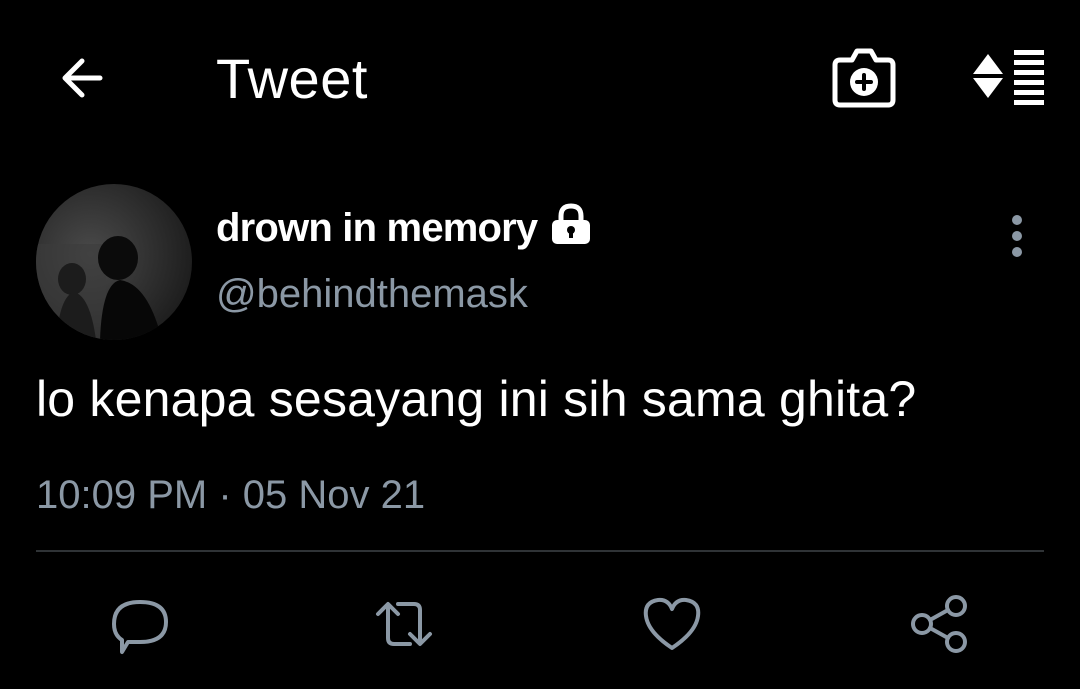 This screenshot has height=689, width=1080. I want to click on retweet-button, so click(404, 624).